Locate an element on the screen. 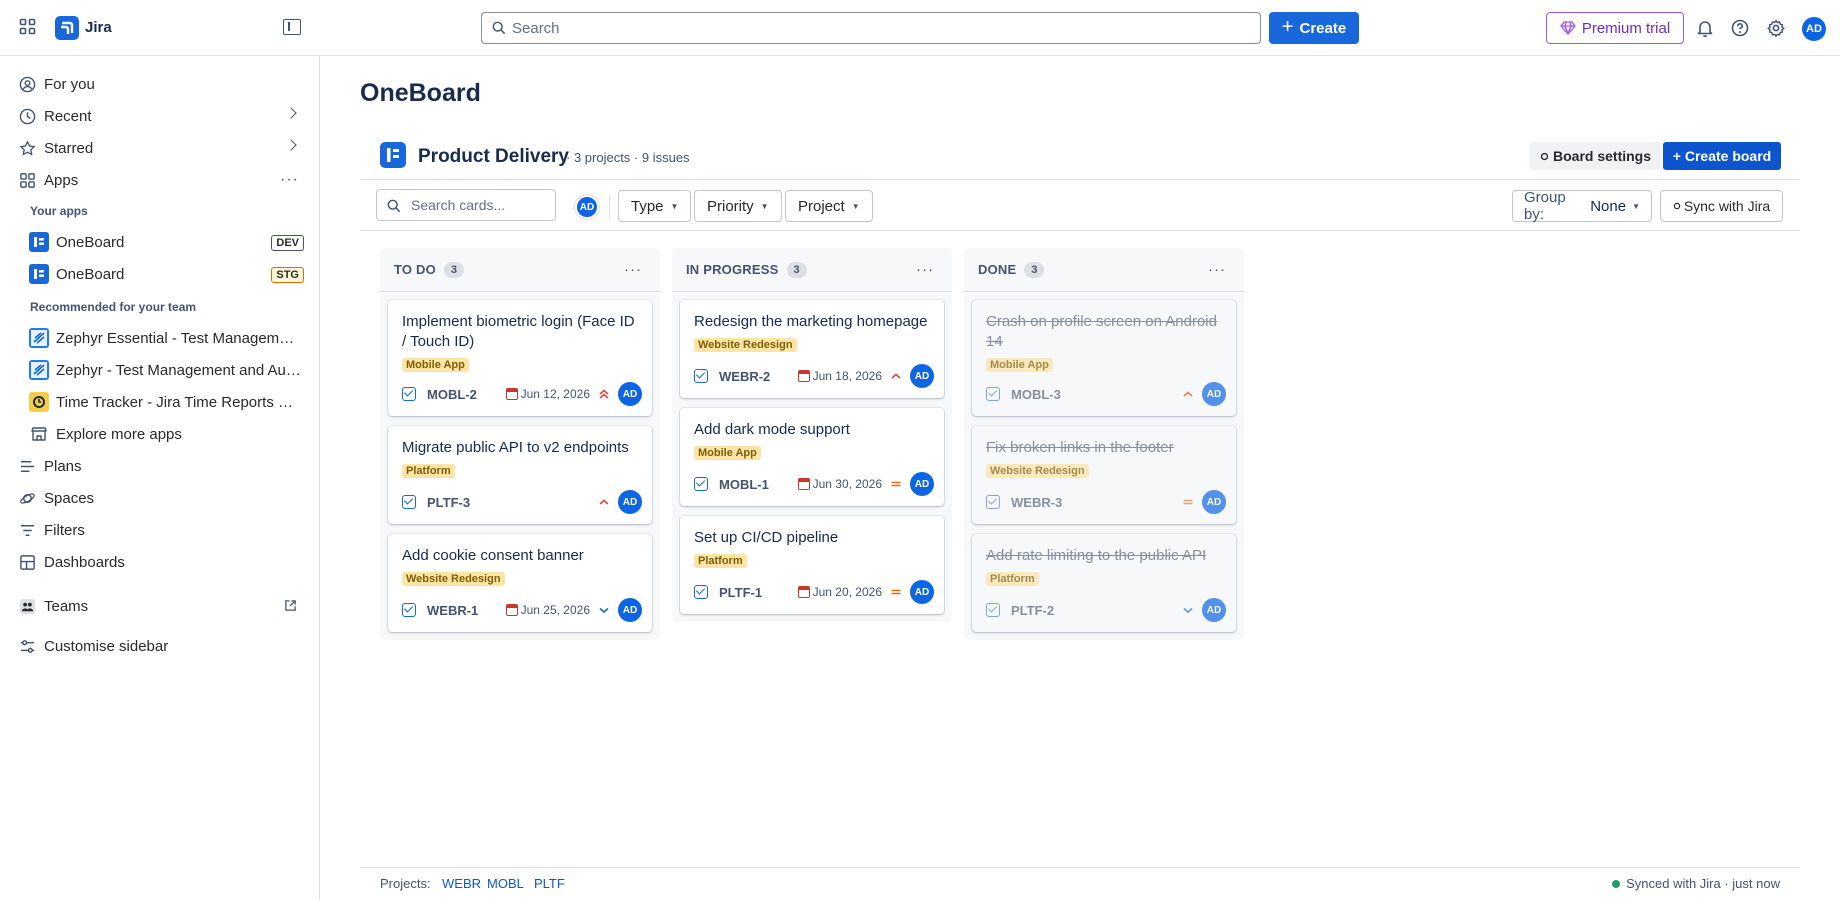 The image size is (1840, 900). dropdown-label: Priority is located at coordinates (730, 206).